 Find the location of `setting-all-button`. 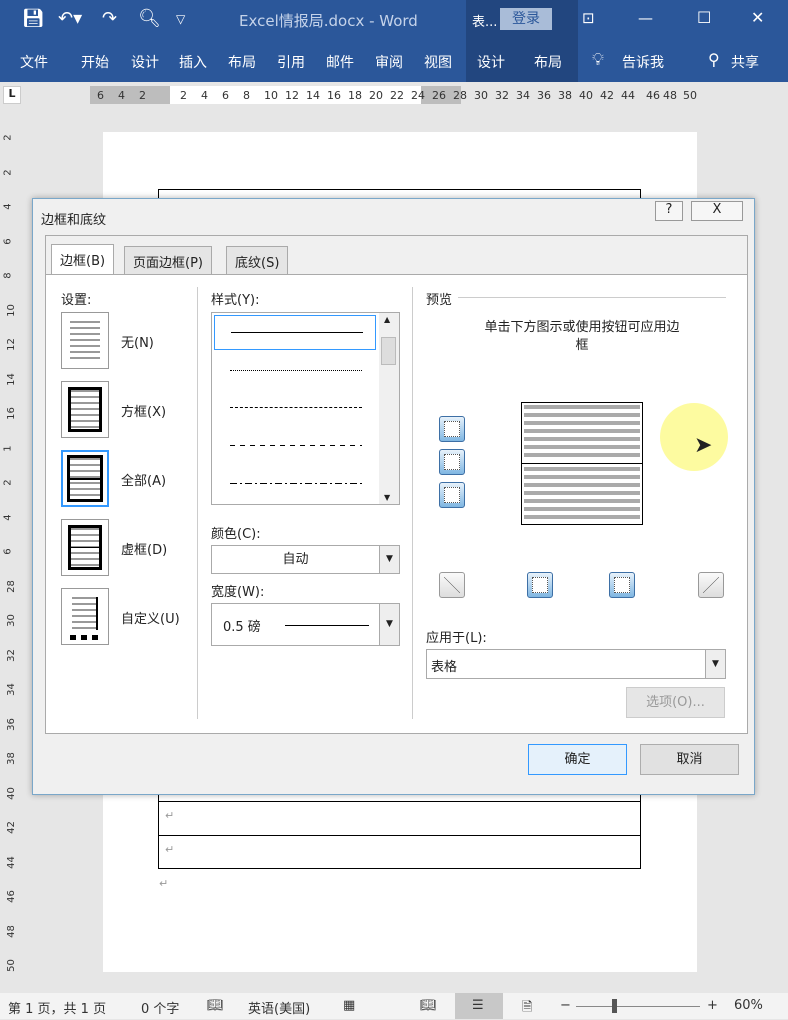

setting-all-button is located at coordinates (85, 478).